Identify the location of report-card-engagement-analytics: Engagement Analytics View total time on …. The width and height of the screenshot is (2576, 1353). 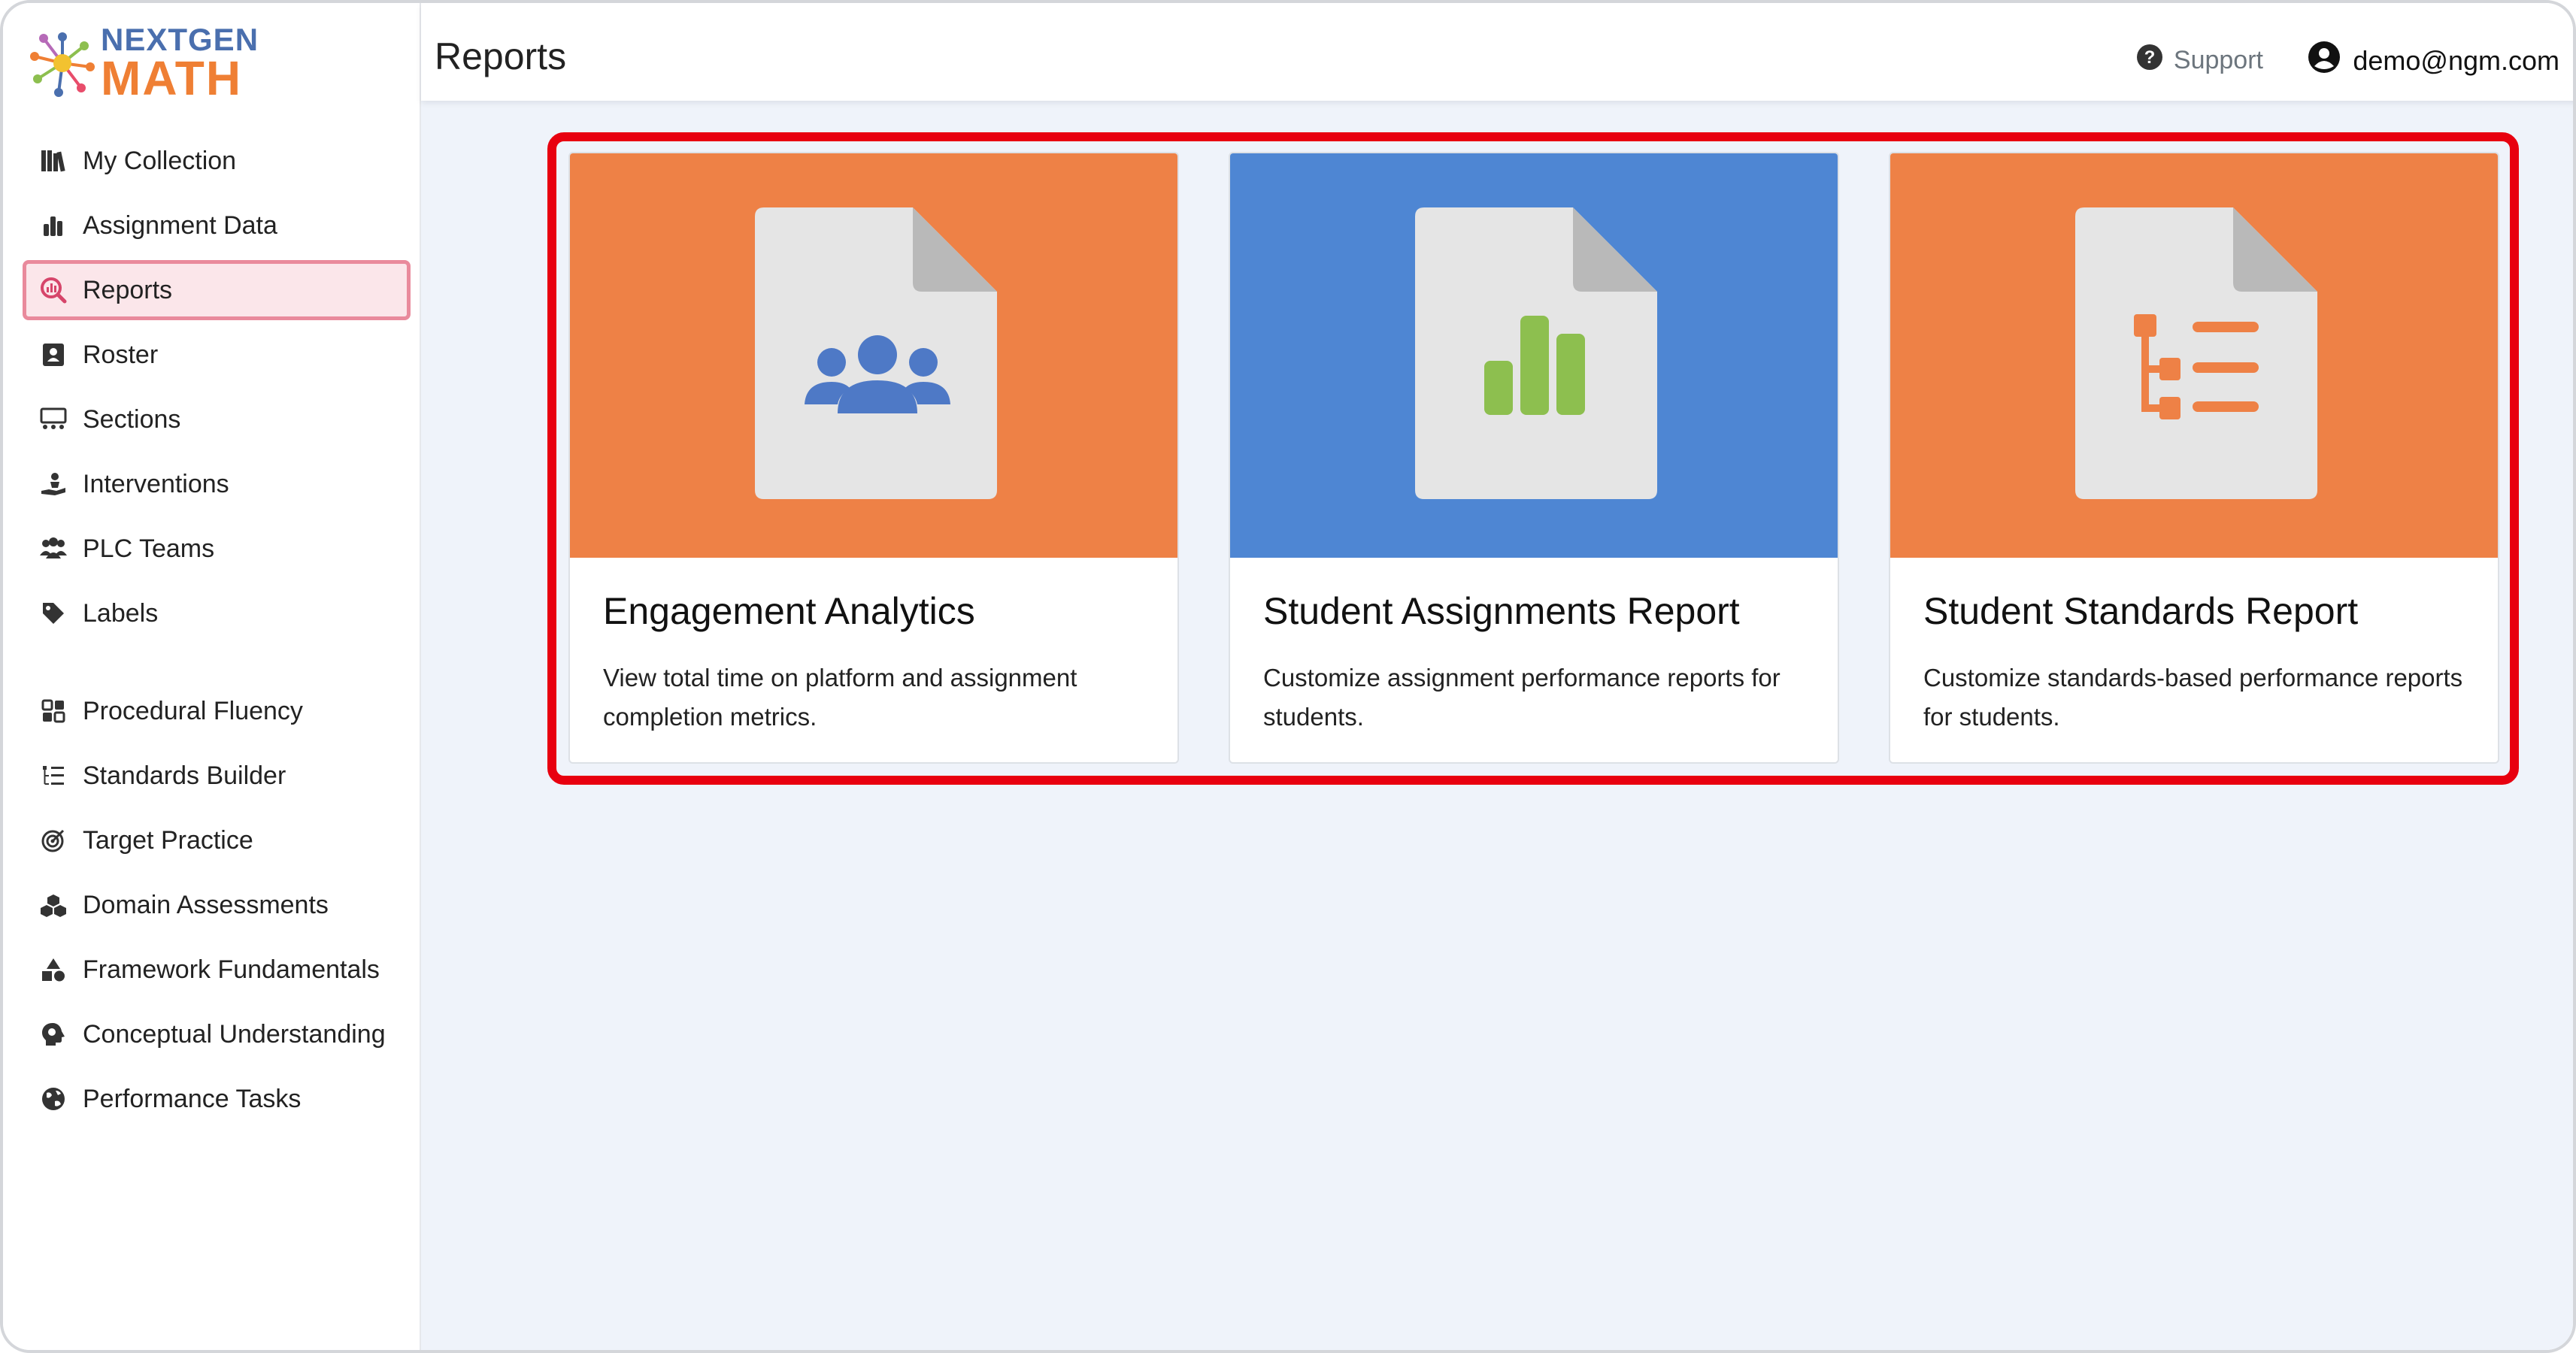
(873, 458).